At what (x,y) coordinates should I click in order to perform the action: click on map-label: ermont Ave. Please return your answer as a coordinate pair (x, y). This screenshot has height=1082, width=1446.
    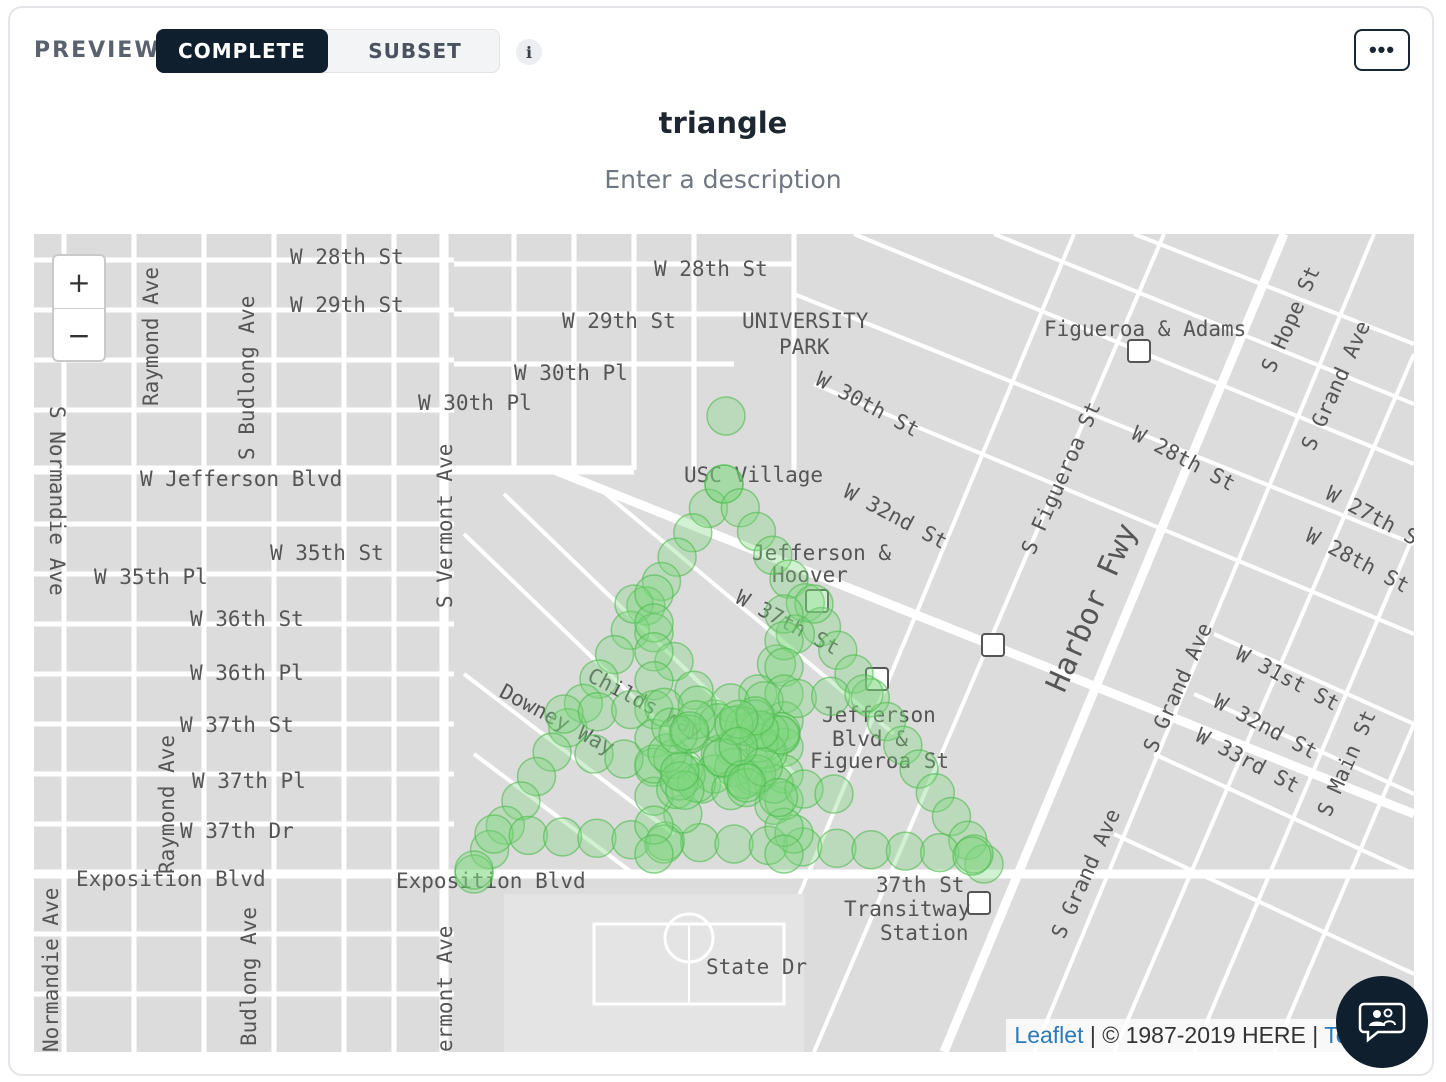
    Looking at the image, I should click on (445, 989).